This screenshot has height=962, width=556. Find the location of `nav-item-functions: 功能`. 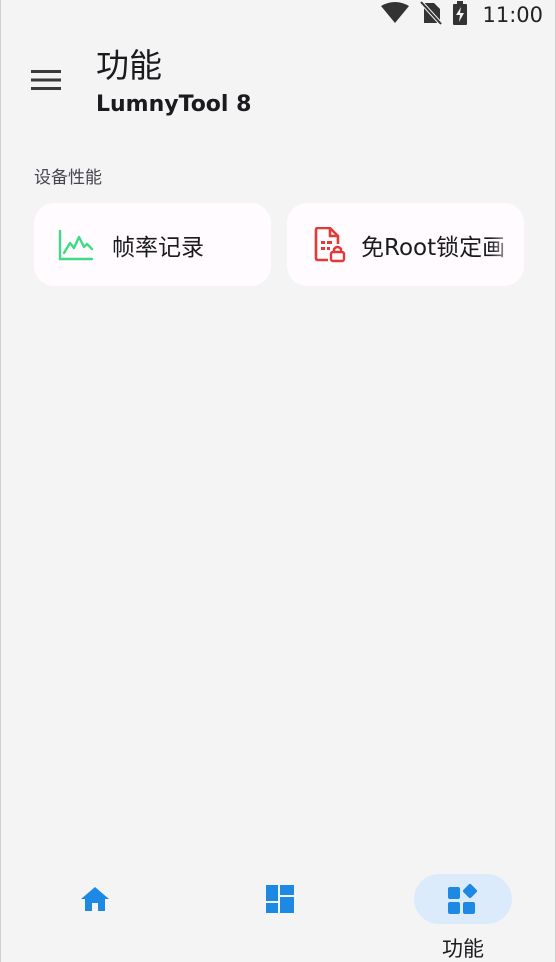

nav-item-functions: 功能 is located at coordinates (463, 912).